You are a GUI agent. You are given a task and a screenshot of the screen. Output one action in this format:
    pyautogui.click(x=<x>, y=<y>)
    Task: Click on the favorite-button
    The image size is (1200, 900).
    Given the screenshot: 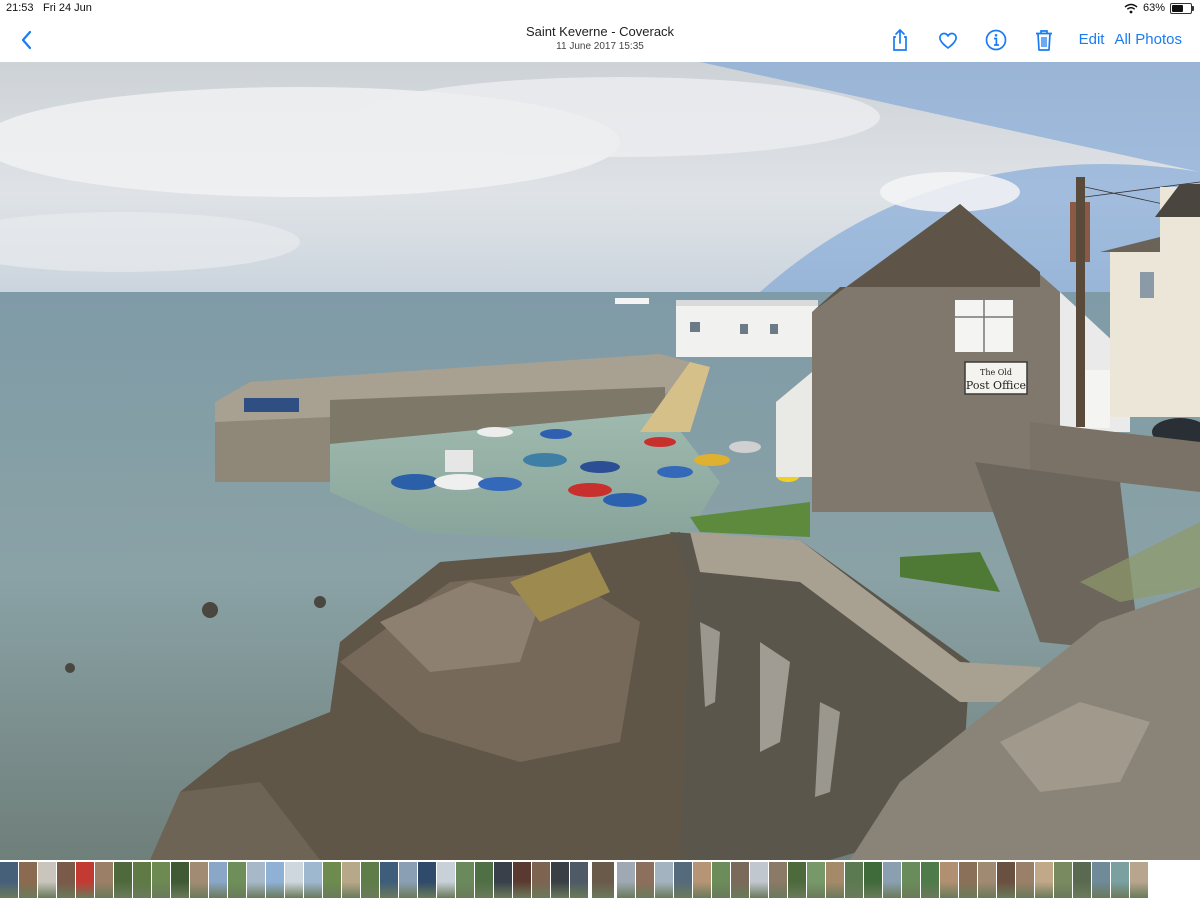 What is the action you would take?
    pyautogui.click(x=948, y=40)
    